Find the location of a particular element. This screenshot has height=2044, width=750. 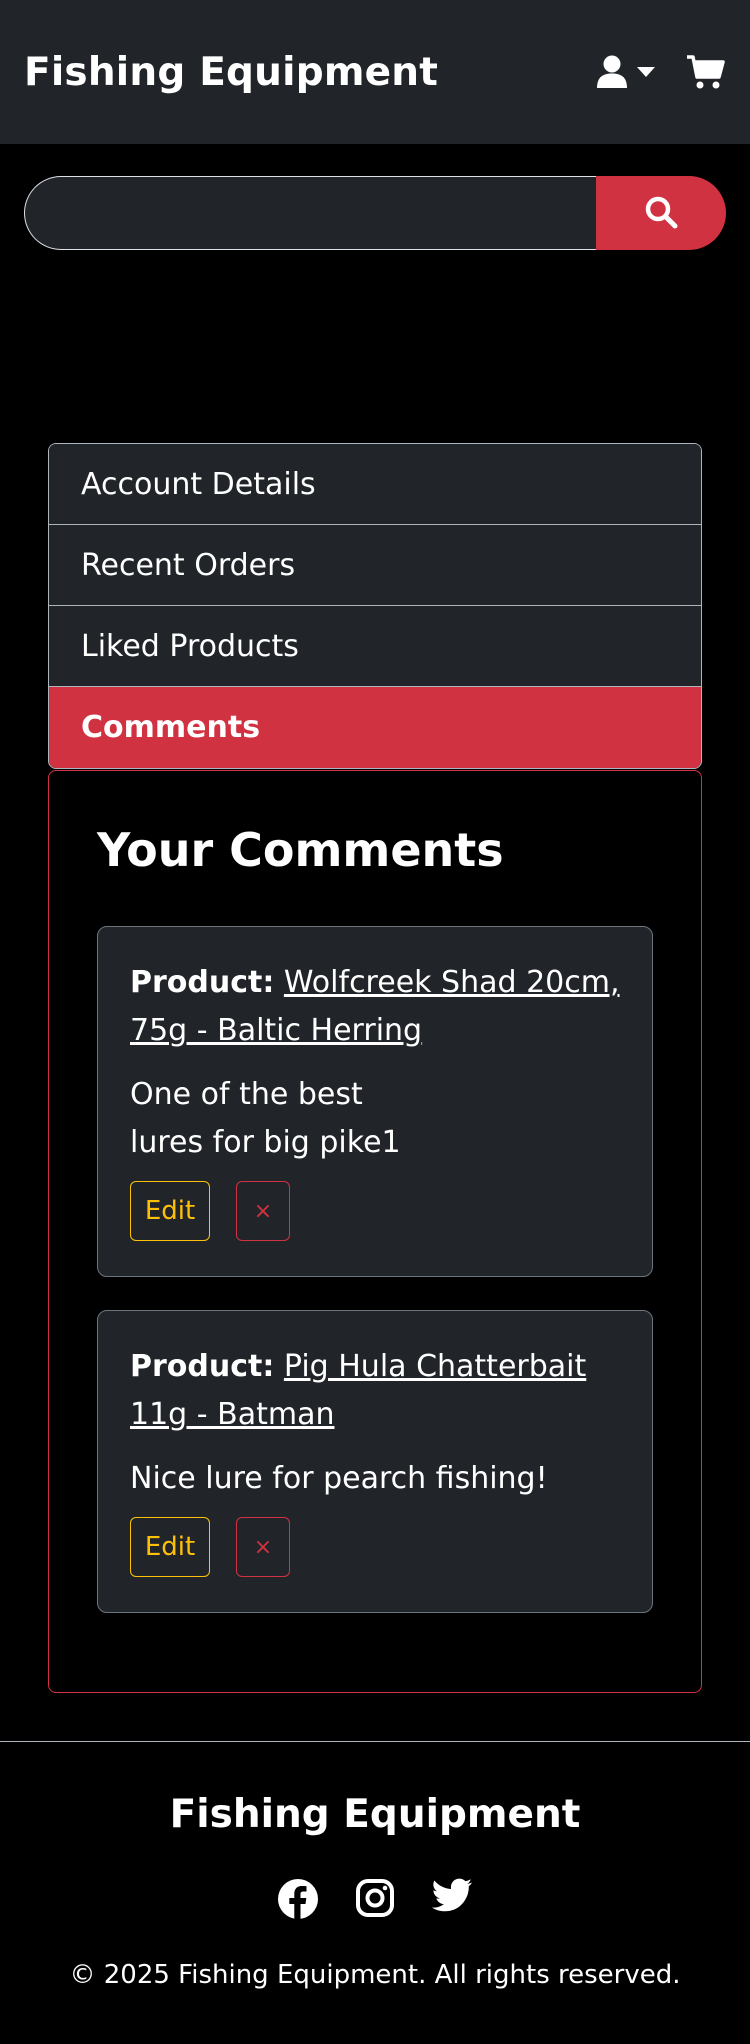

user-menu-toggle is located at coordinates (625, 72).